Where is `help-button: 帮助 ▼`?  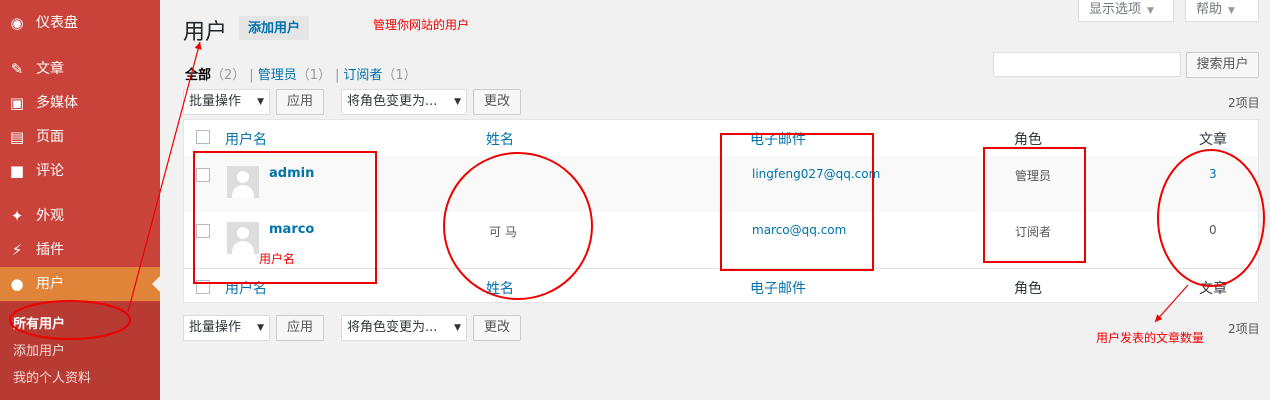 help-button: 帮助 ▼ is located at coordinates (1222, 11).